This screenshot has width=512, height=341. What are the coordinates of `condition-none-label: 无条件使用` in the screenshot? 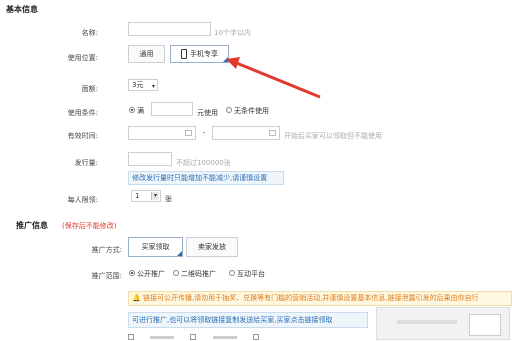 It's located at (251, 111).